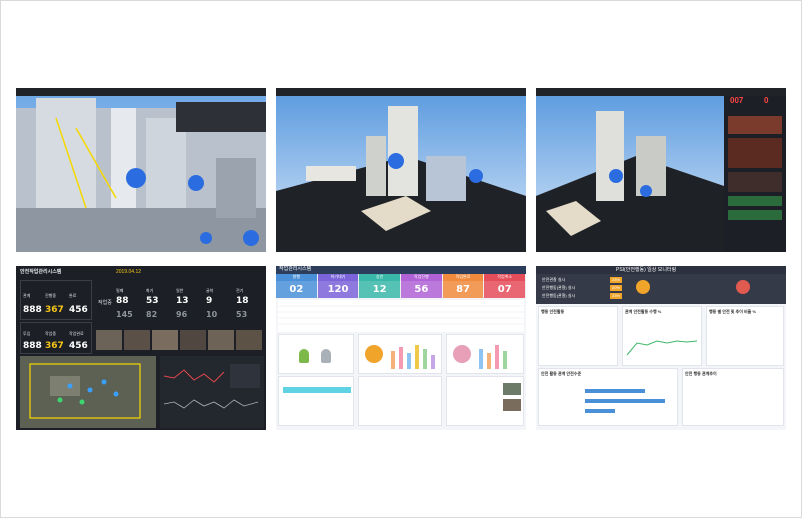 This screenshot has width=802, height=518. What do you see at coordinates (485, 401) in the screenshot?
I see `card-images` at bounding box center [485, 401].